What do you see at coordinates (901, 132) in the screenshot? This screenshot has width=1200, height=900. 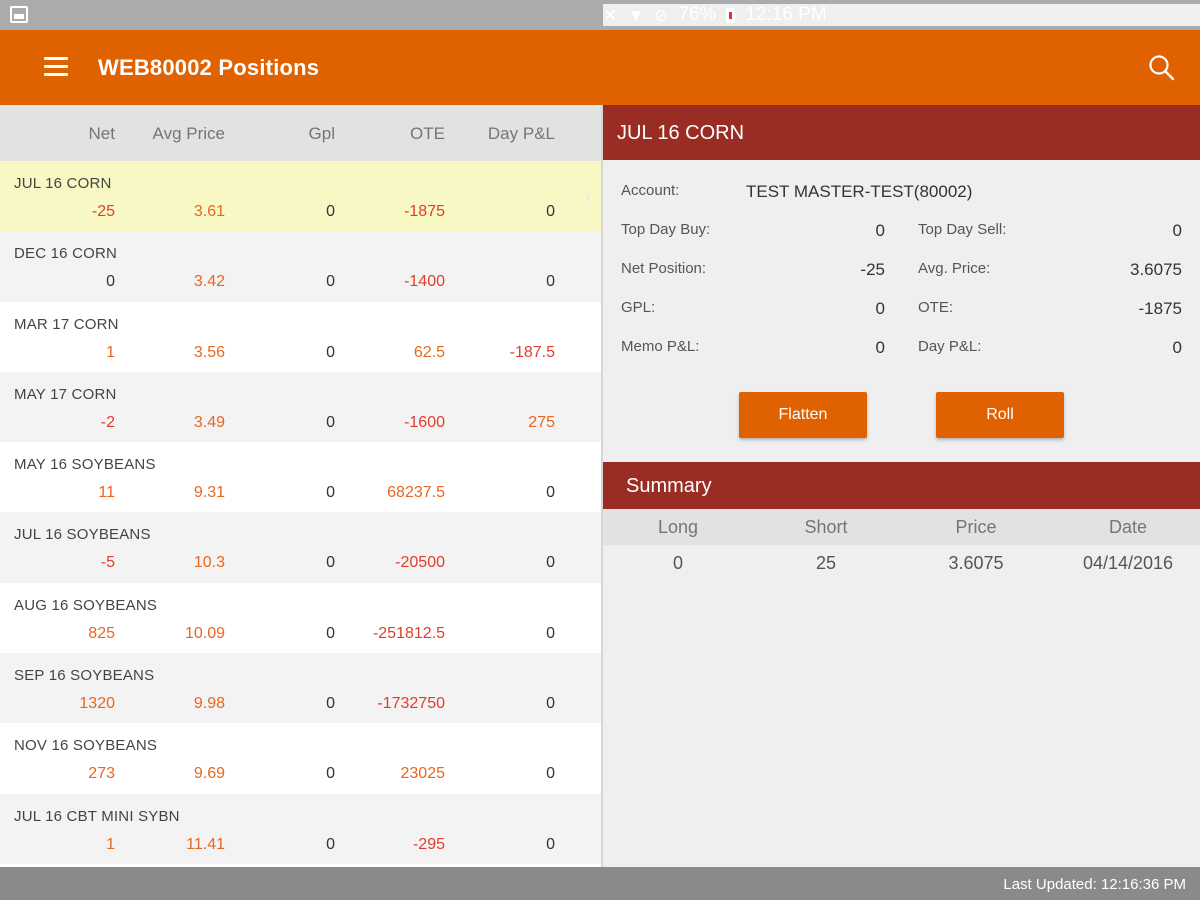 I see `detail-title: JUL 16 CORN` at bounding box center [901, 132].